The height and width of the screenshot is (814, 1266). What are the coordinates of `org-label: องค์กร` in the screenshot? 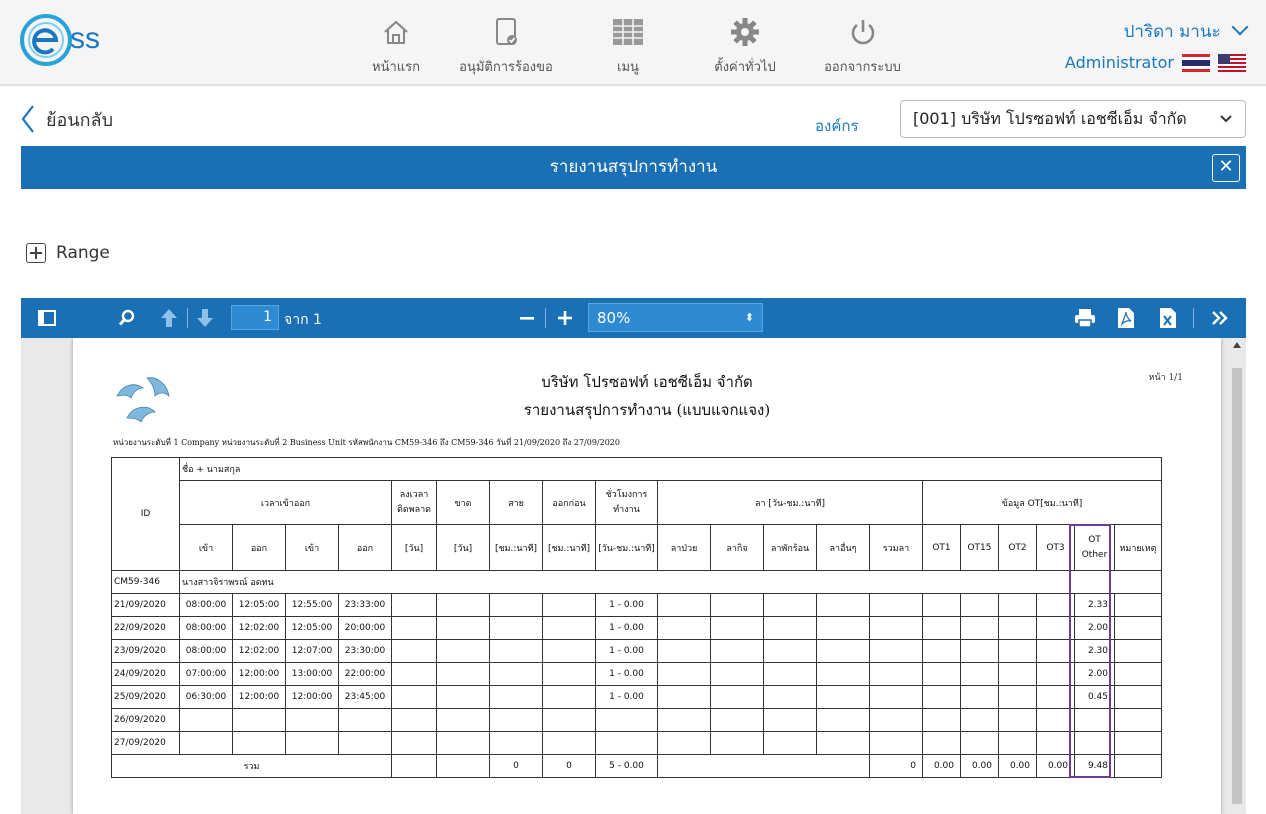 It's located at (837, 126).